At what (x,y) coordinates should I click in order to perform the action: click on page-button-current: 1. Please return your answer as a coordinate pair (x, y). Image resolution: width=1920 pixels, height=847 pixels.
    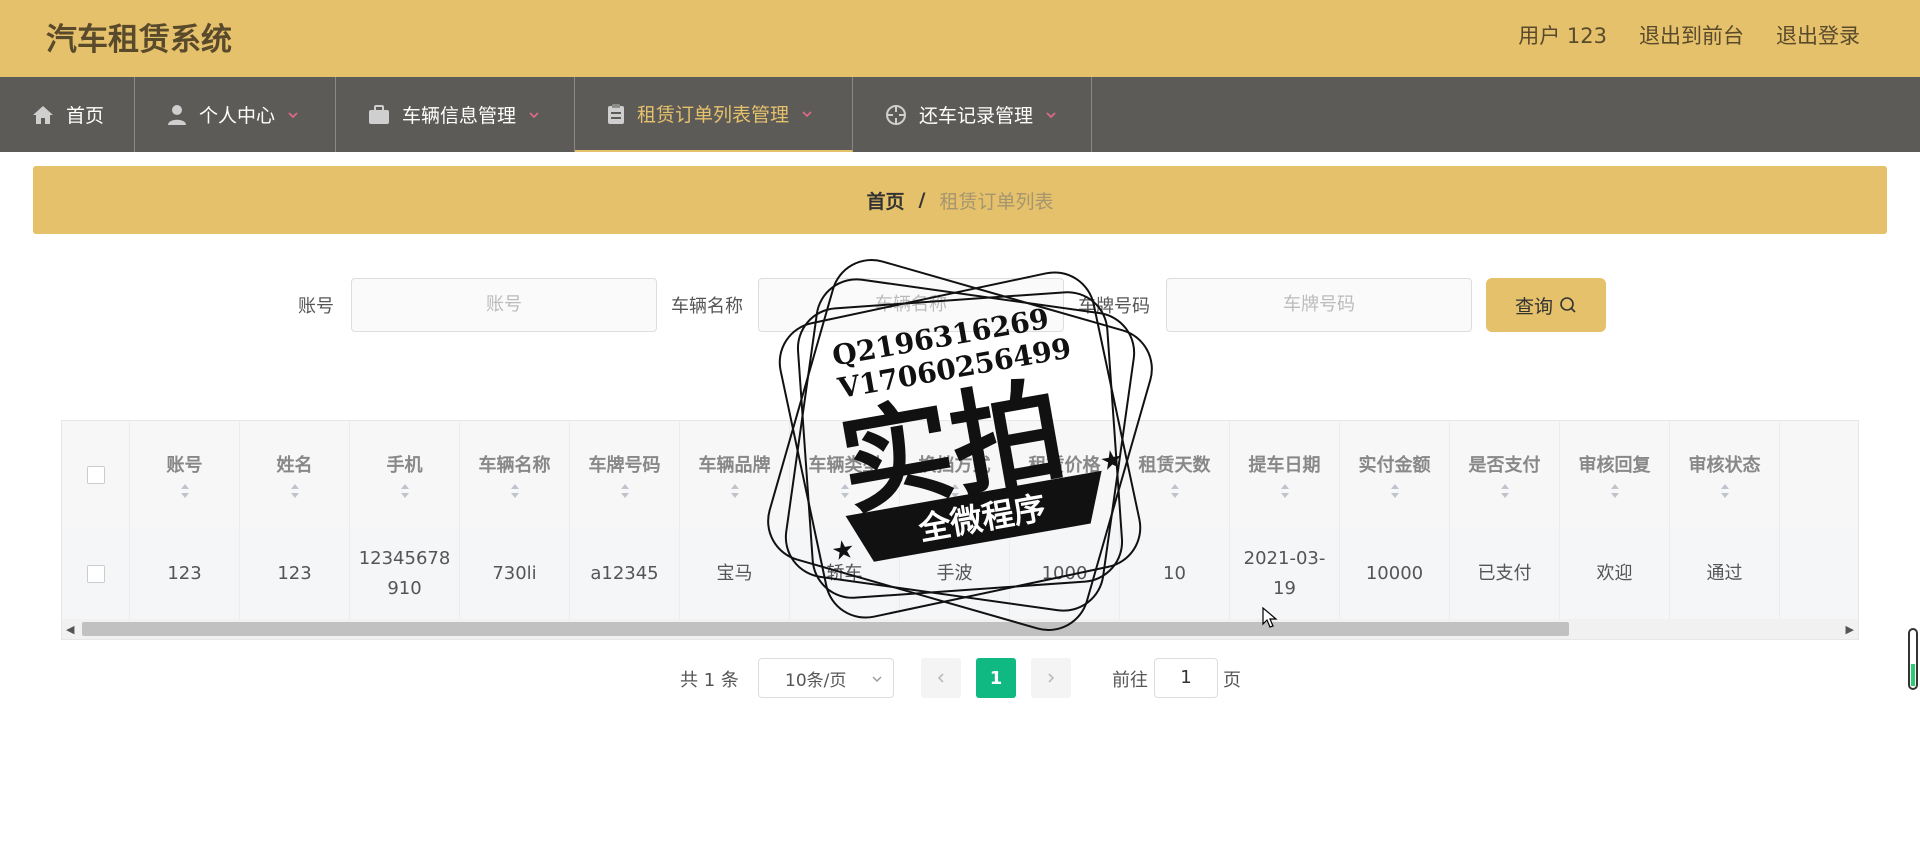
    Looking at the image, I should click on (996, 678).